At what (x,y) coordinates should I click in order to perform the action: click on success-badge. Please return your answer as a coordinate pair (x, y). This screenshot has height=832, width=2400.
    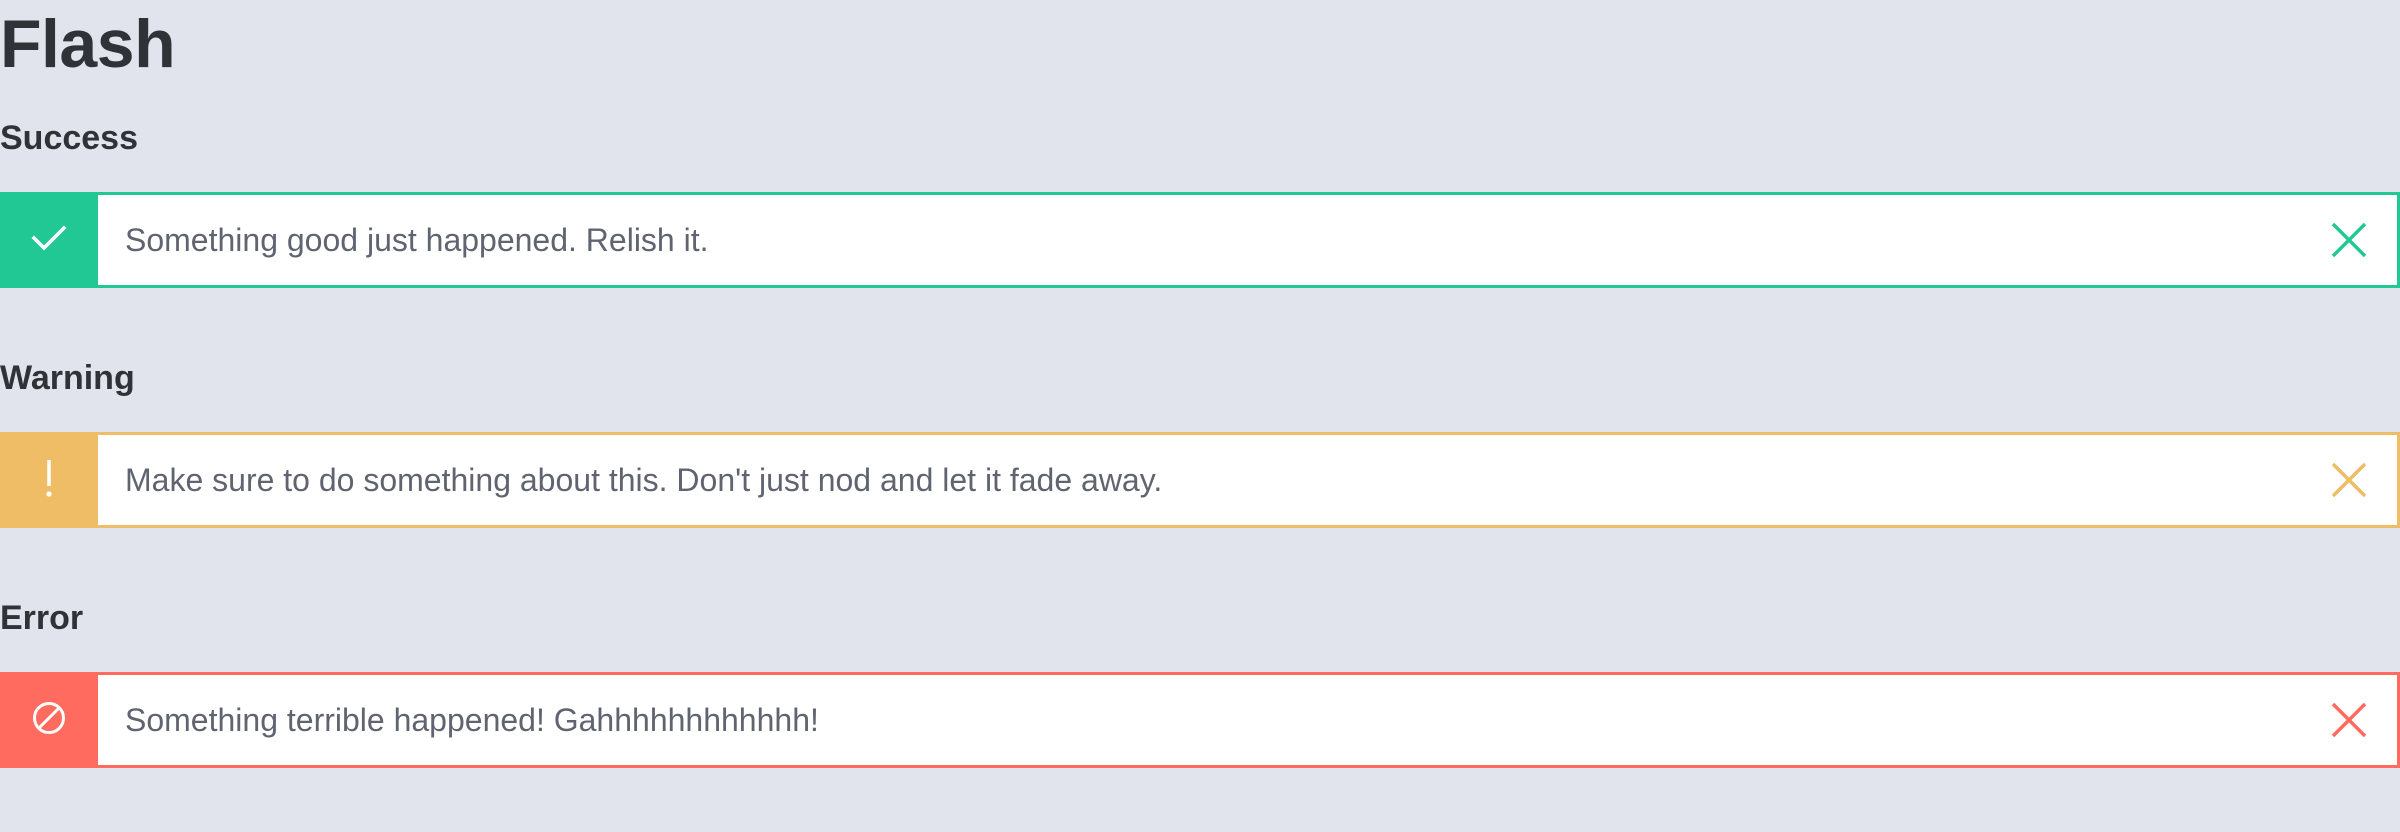
    Looking at the image, I should click on (49, 240).